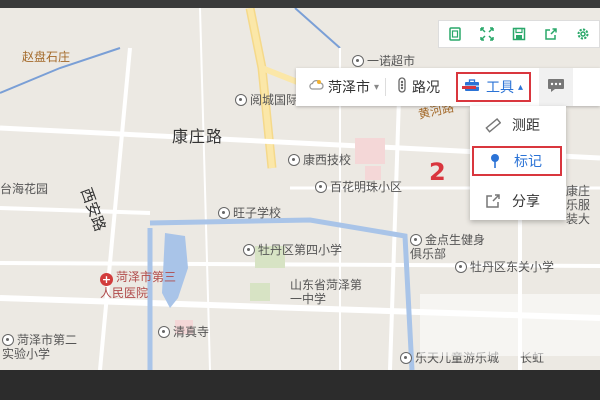 Image resolution: width=600 pixels, height=400 pixels. I want to click on traffic-button: 路况, so click(419, 87).